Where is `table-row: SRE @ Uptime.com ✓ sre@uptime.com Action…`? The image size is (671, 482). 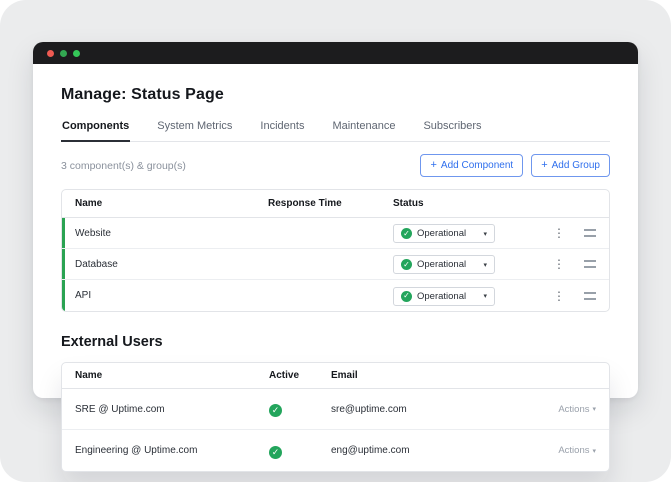 table-row: SRE @ Uptime.com ✓ sre@uptime.com Action… is located at coordinates (335, 409).